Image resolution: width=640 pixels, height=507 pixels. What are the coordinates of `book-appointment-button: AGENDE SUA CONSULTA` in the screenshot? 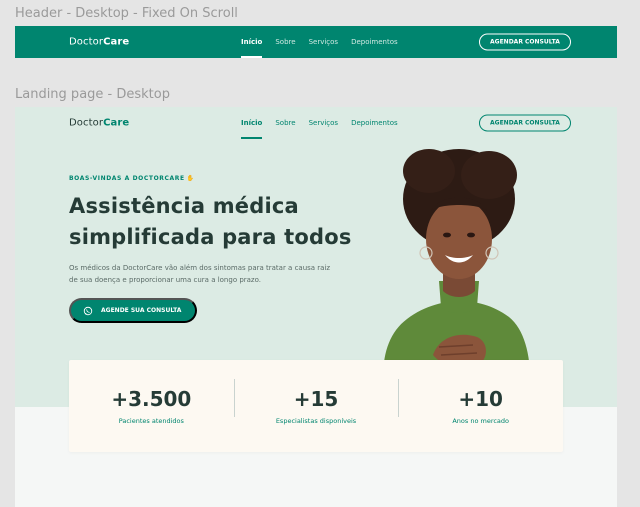 It's located at (133, 310).